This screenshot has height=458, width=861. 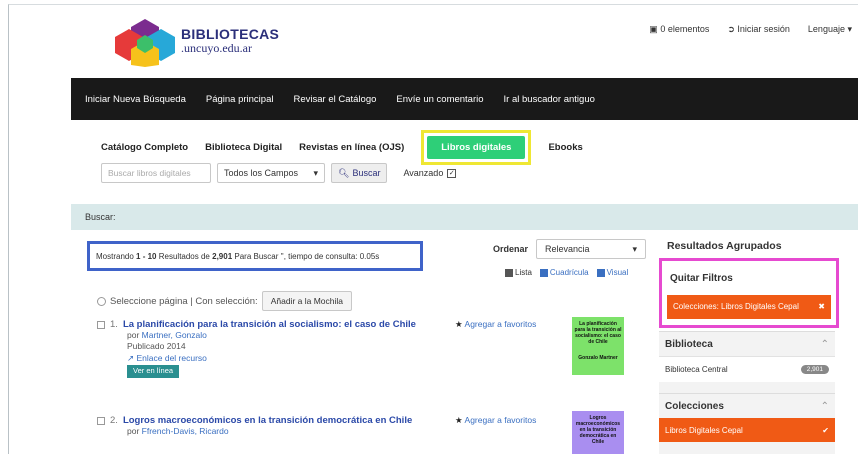 I want to click on search-button: 🔍︎ Buscar, so click(x=359, y=173).